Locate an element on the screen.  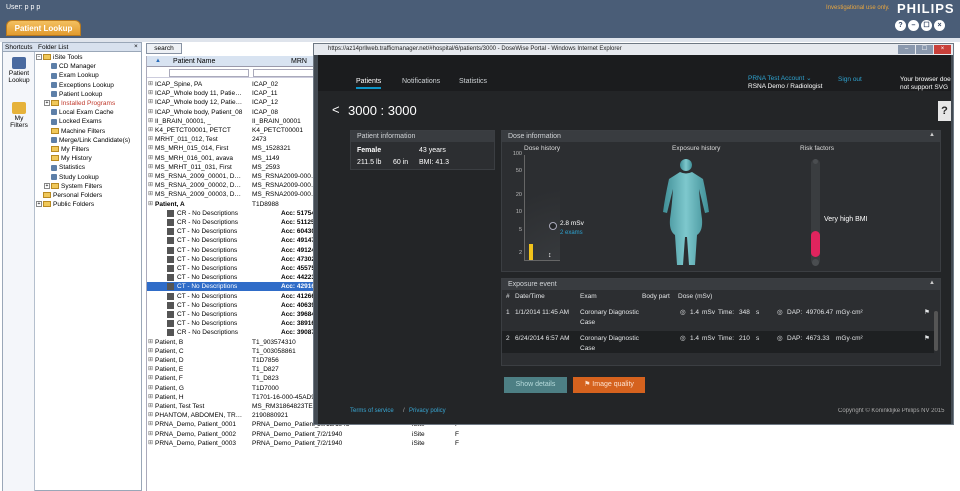
table-row: ⊞ Patient, D T1D7856 is located at coordinates (233, 360).